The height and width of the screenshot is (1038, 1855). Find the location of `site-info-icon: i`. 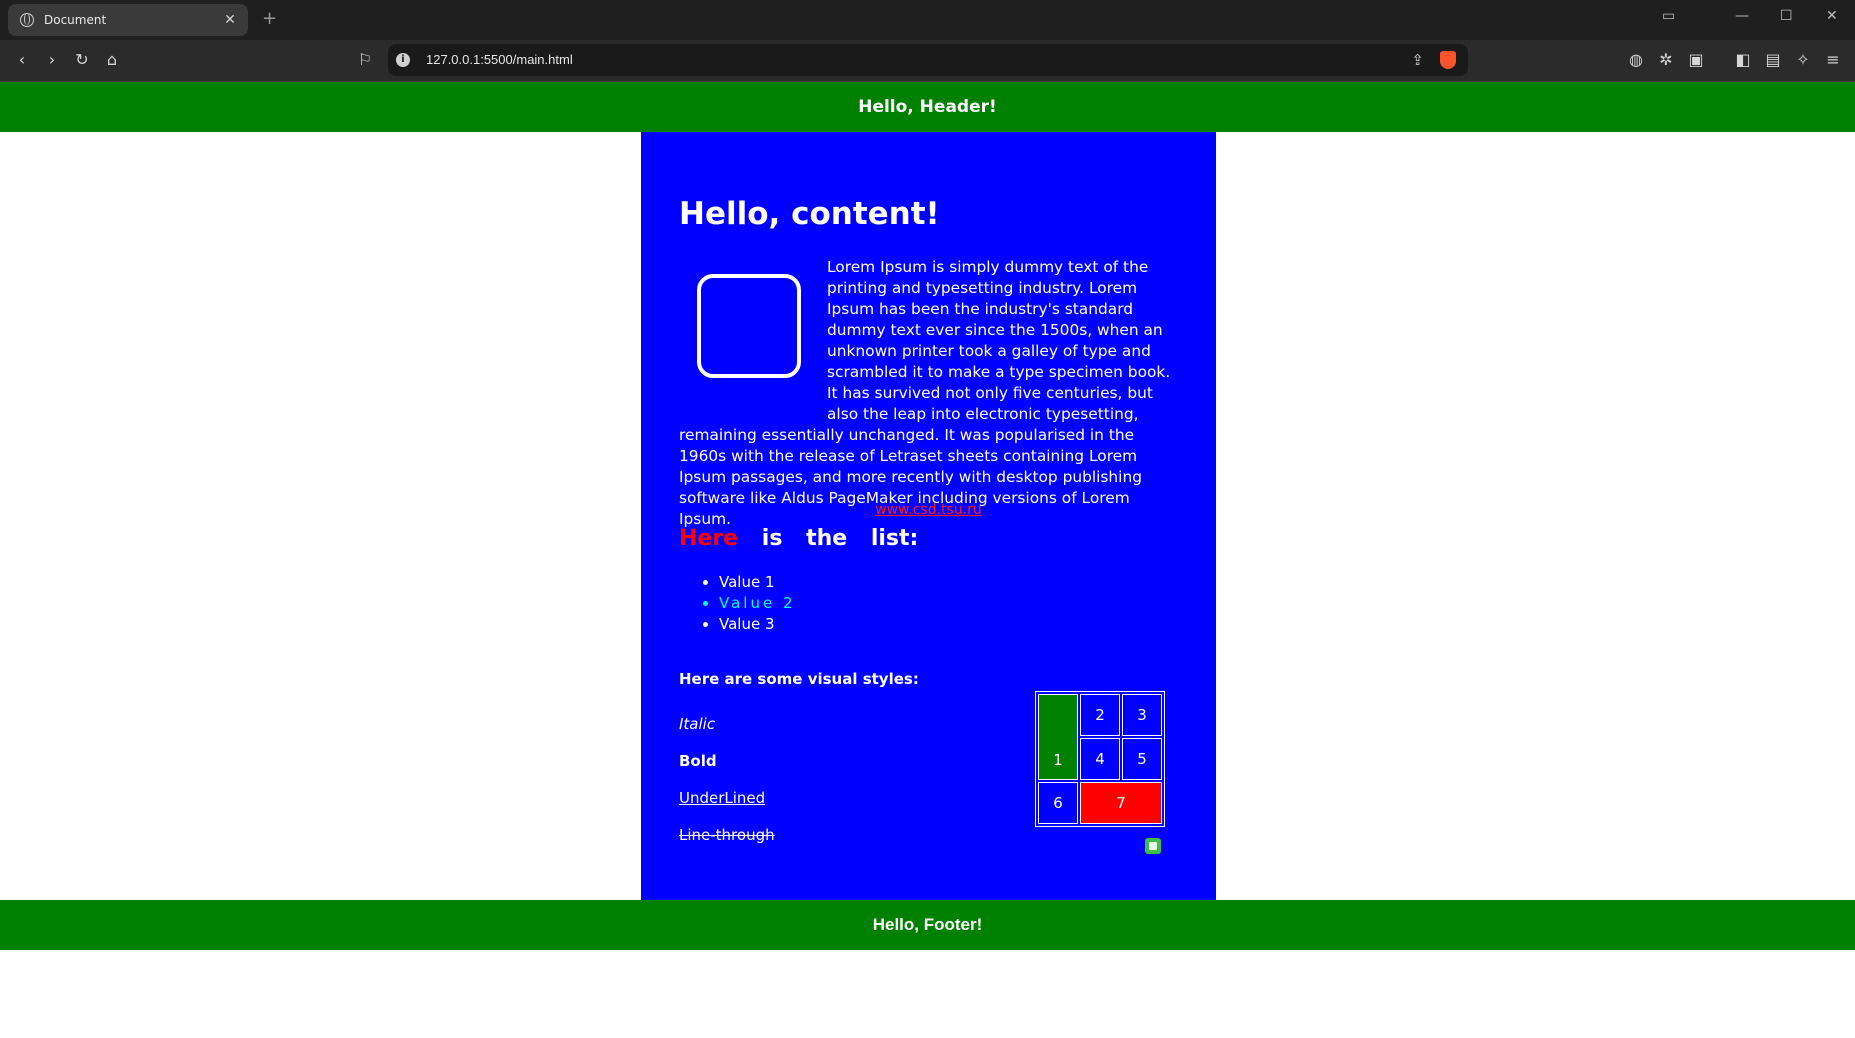

site-info-icon: i is located at coordinates (403, 60).